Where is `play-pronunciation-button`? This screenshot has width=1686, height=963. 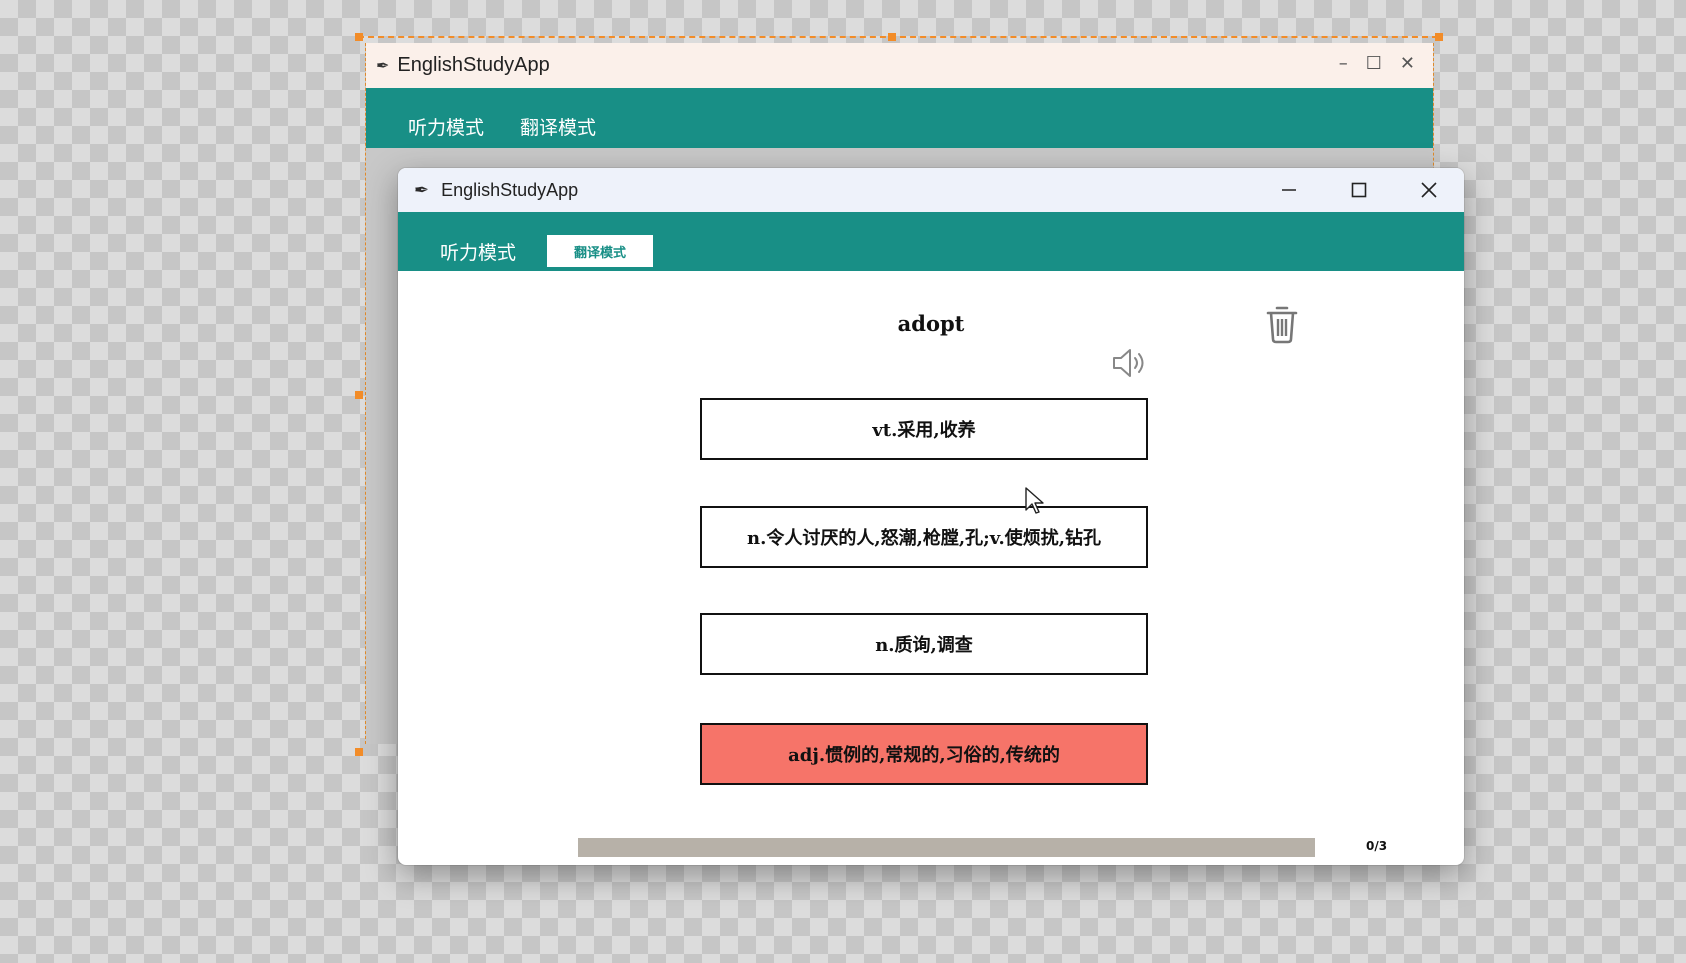 play-pronunciation-button is located at coordinates (1131, 365).